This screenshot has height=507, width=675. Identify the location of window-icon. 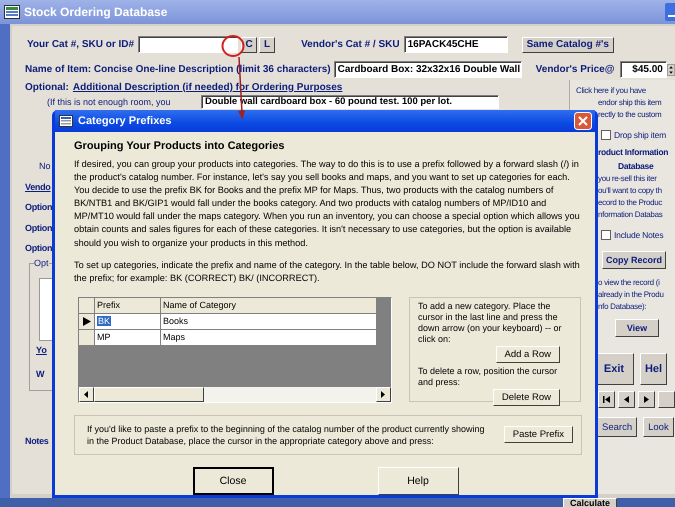
(66, 121).